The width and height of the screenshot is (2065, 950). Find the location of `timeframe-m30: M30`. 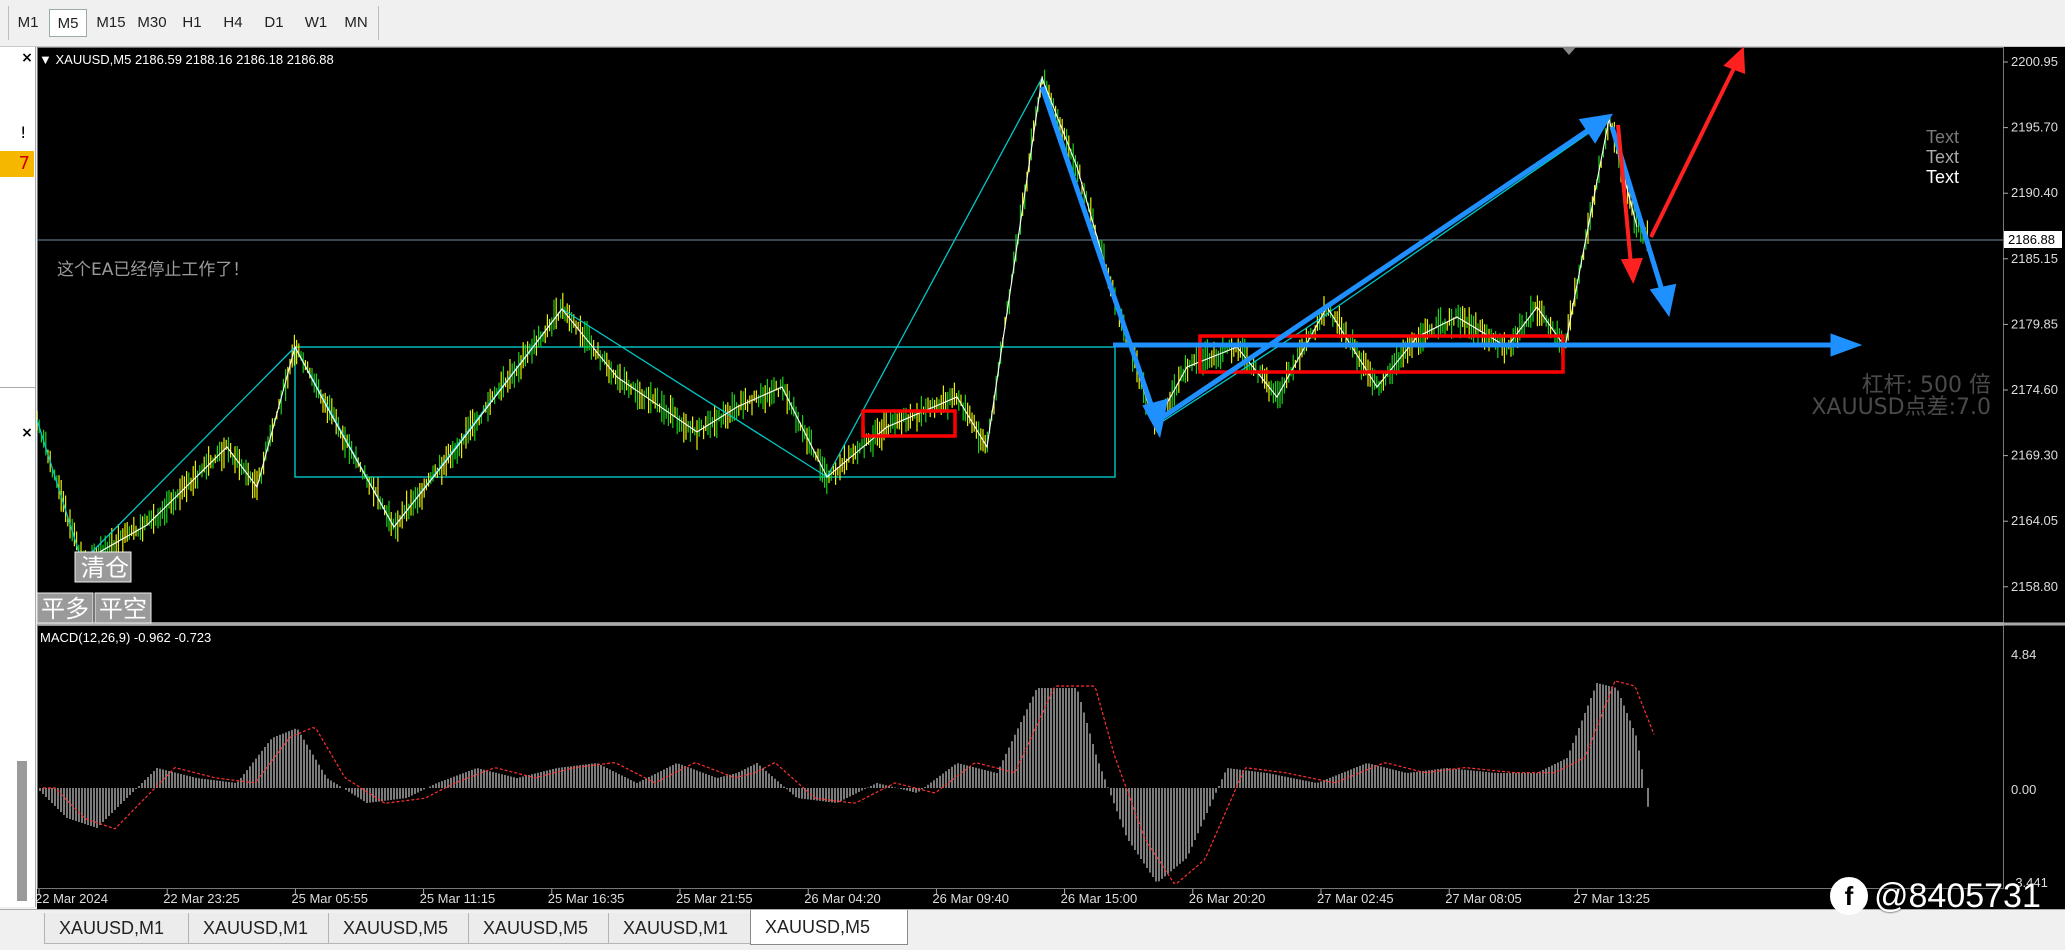

timeframe-m30: M30 is located at coordinates (152, 23).